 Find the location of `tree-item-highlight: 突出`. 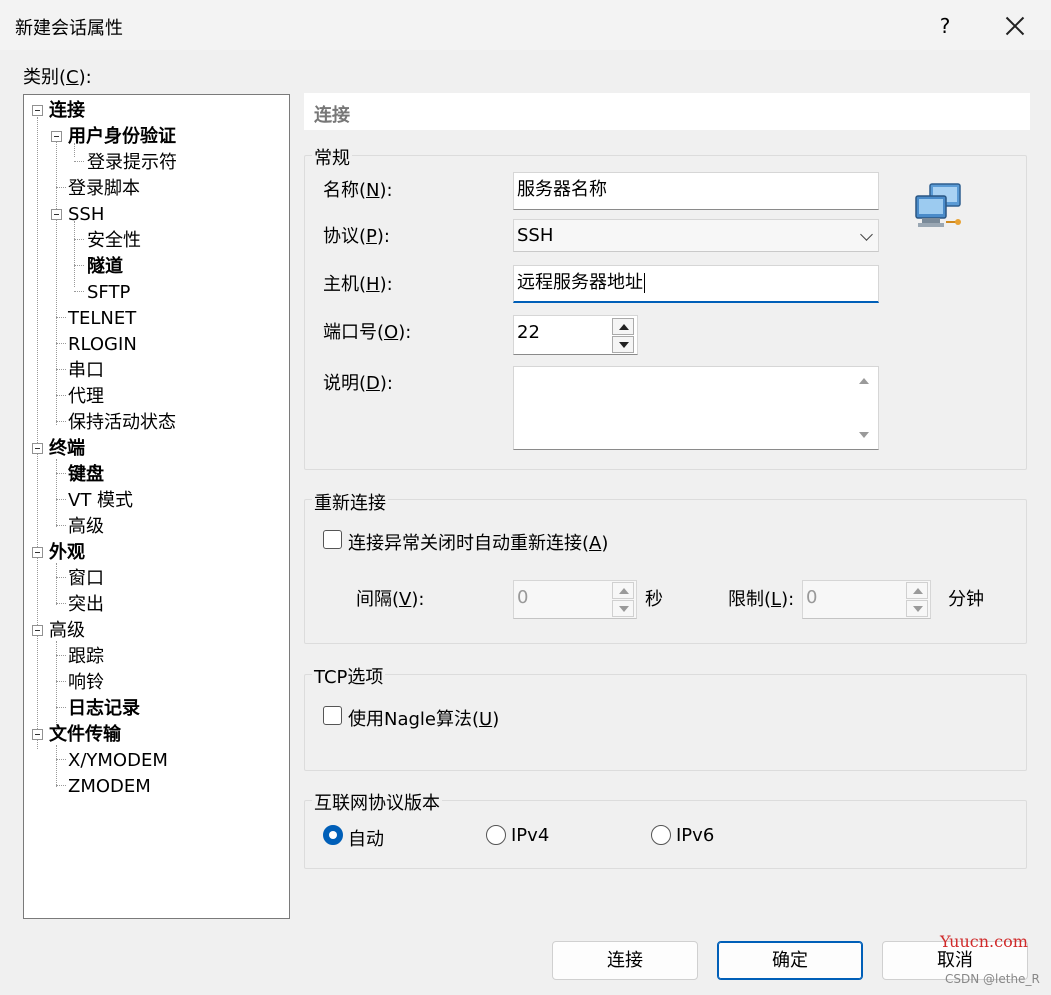

tree-item-highlight: 突出 is located at coordinates (86, 605).